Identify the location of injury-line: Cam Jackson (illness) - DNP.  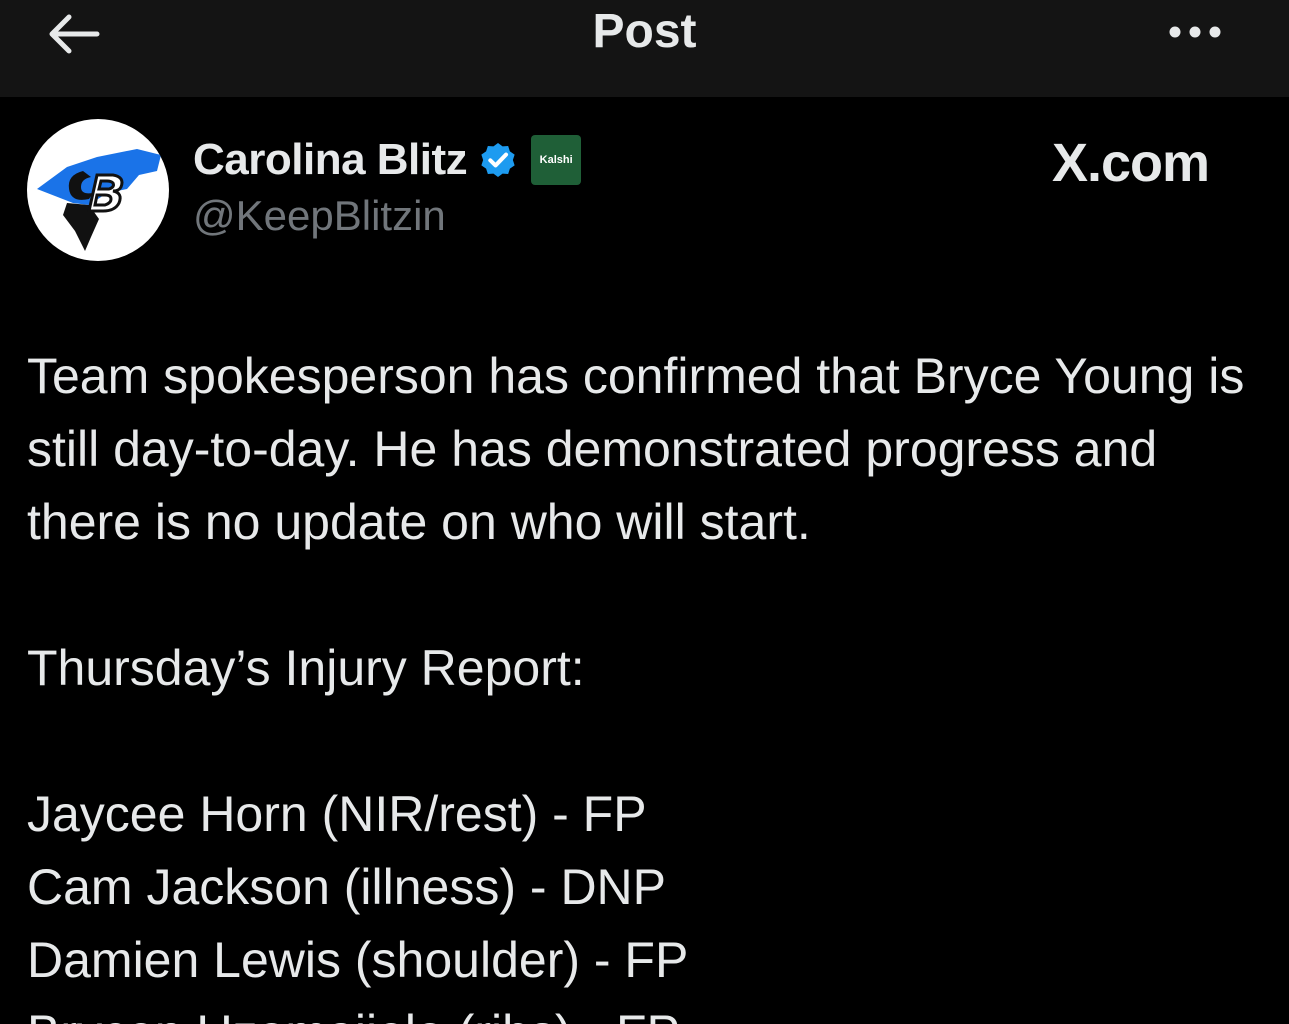
(347, 887).